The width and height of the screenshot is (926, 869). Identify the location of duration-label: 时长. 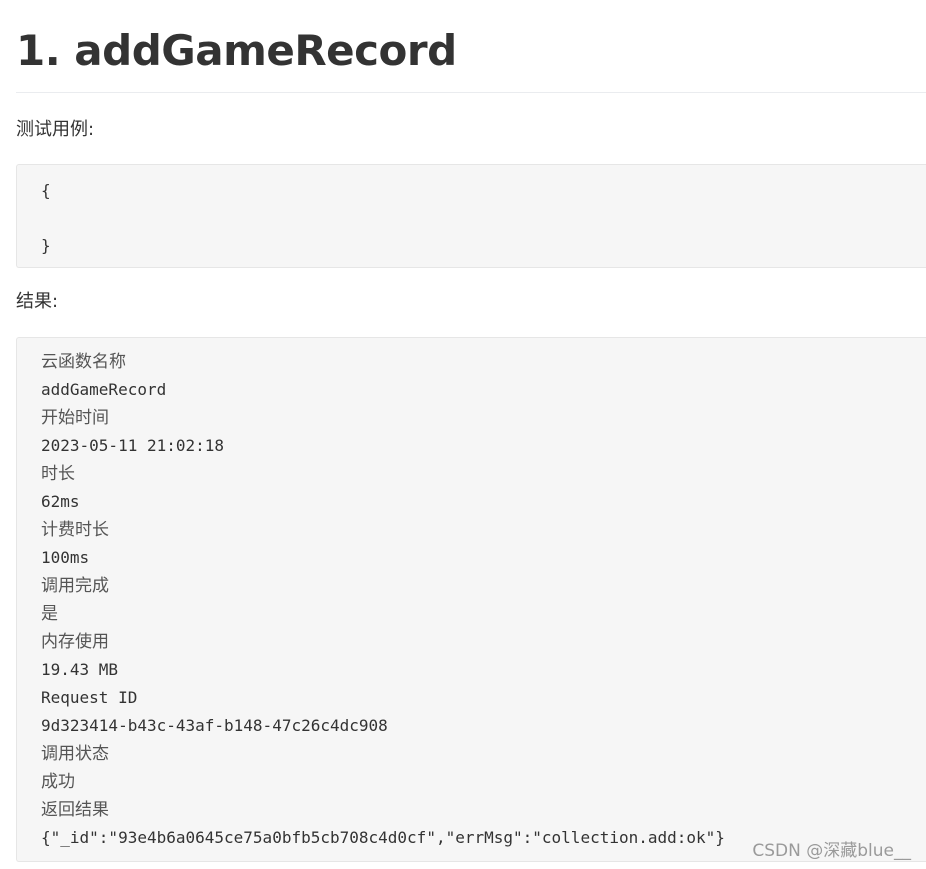
(58, 474).